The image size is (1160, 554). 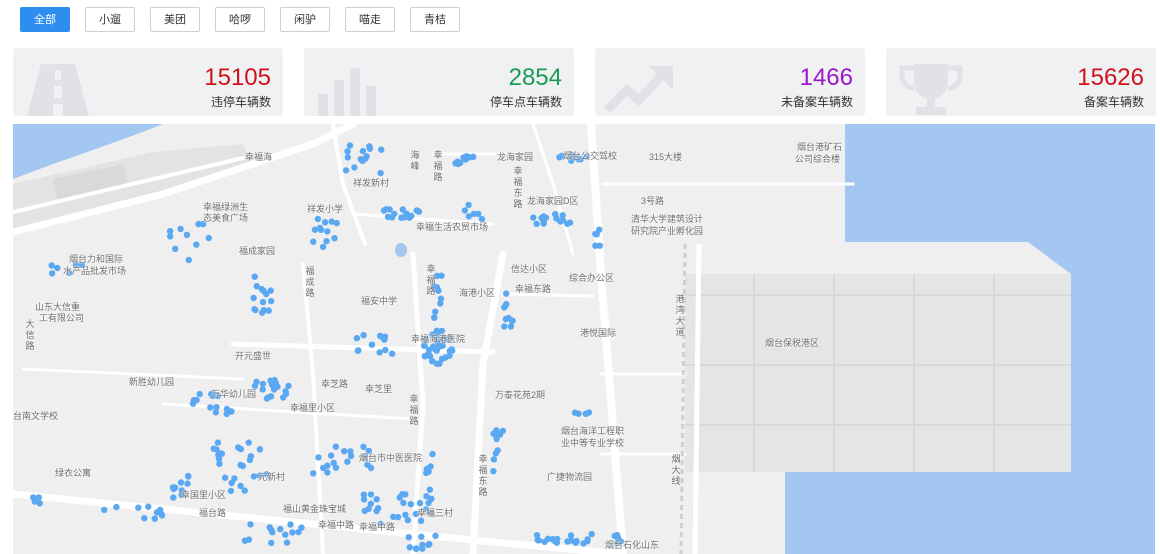 I want to click on filter-all-button: 全部, so click(x=45, y=19).